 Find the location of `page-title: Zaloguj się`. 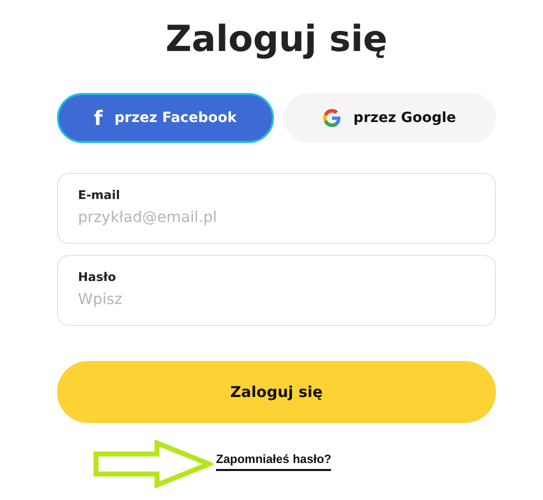

page-title: Zaloguj się is located at coordinates (277, 40).